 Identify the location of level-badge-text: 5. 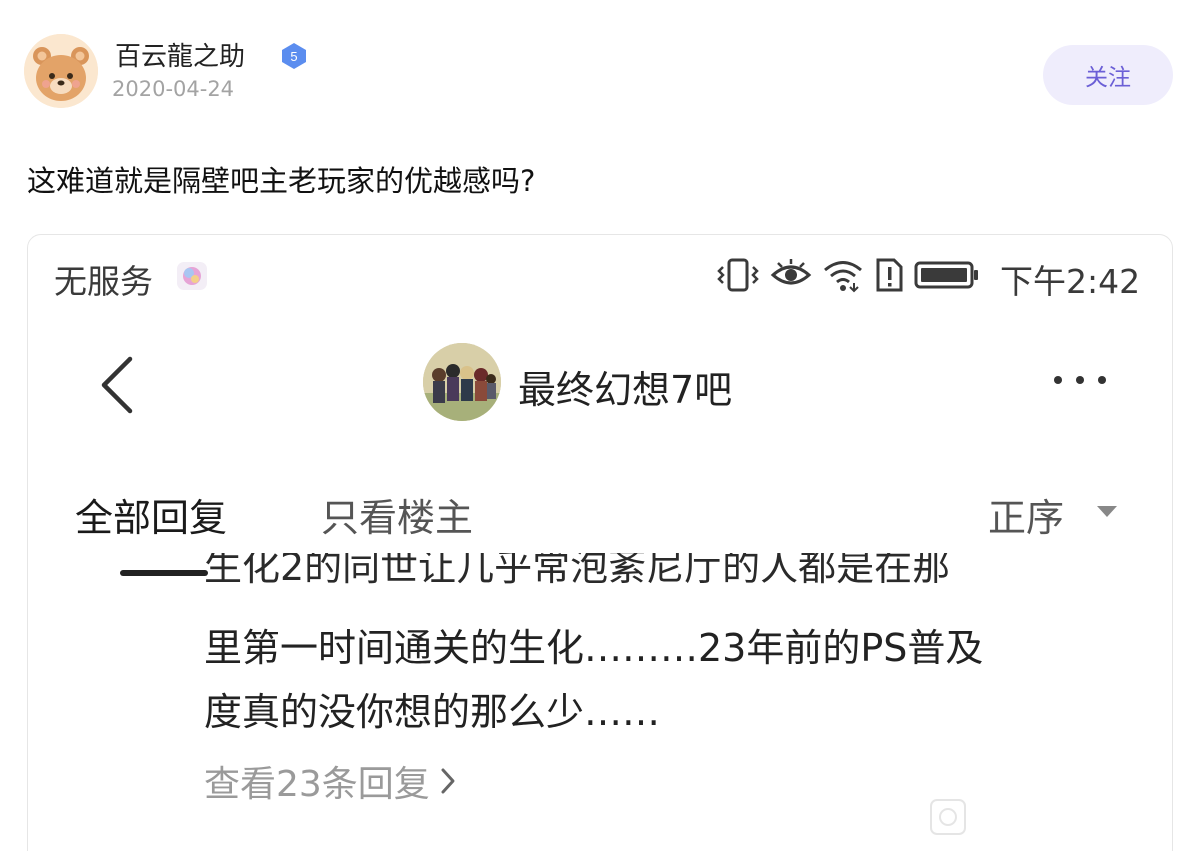
(293, 56).